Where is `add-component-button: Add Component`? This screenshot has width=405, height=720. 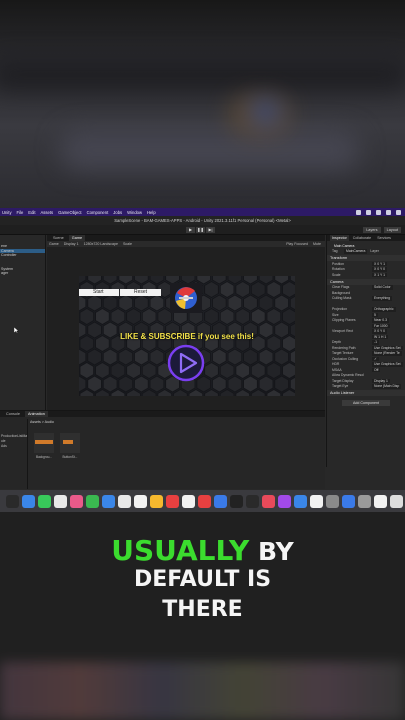
add-component-button: Add Component is located at coordinates (366, 403).